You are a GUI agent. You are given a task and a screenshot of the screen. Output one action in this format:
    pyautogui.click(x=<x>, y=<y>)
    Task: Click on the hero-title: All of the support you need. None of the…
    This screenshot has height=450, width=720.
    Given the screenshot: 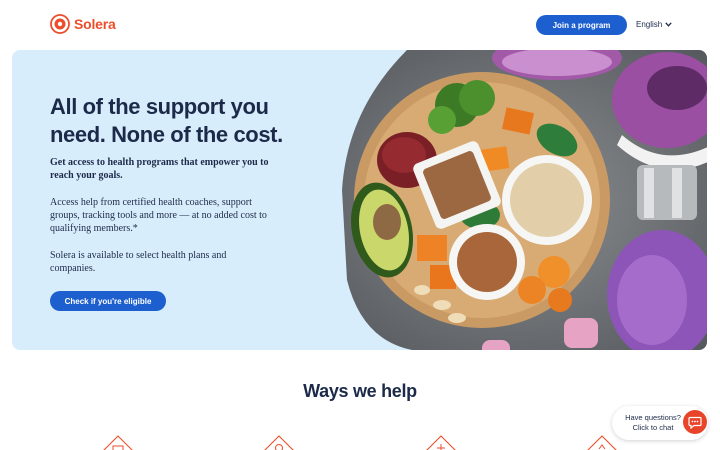 What is the action you would take?
    pyautogui.click(x=166, y=120)
    